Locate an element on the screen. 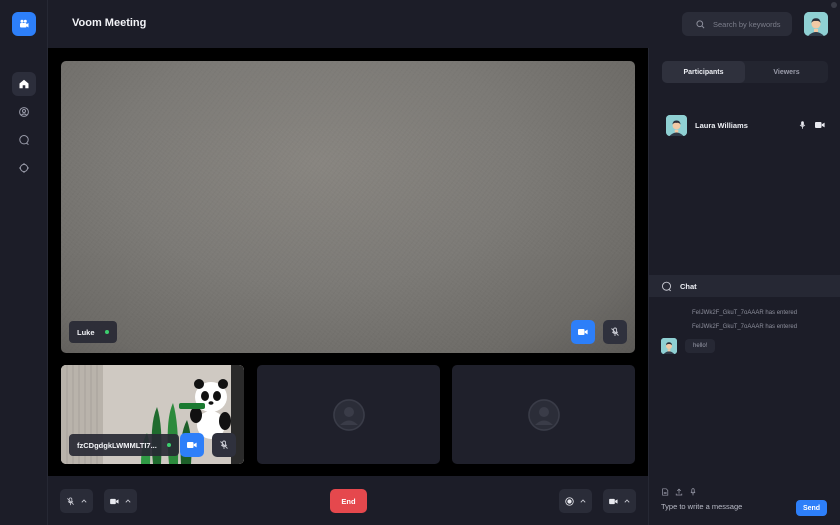 The width and height of the screenshot is (840, 525). upload-icon is located at coordinates (679, 492).